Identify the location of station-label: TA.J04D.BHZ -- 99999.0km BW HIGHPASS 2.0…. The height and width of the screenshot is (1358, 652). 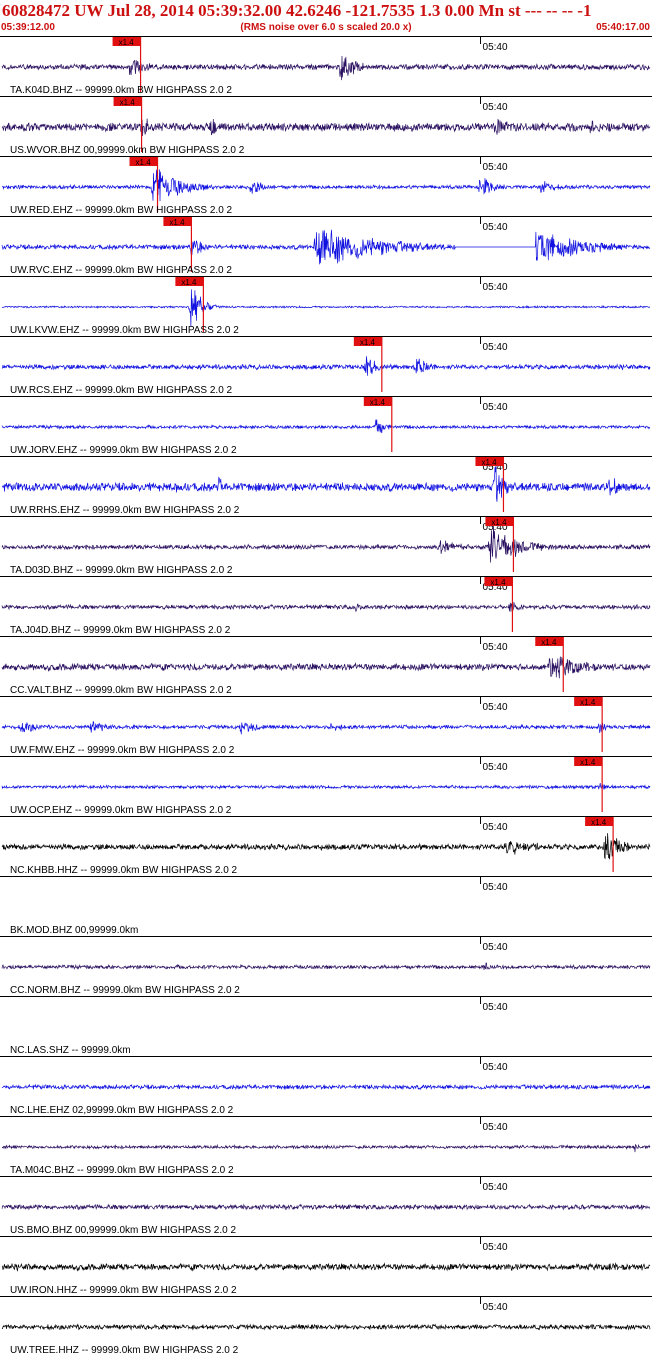
(120, 630).